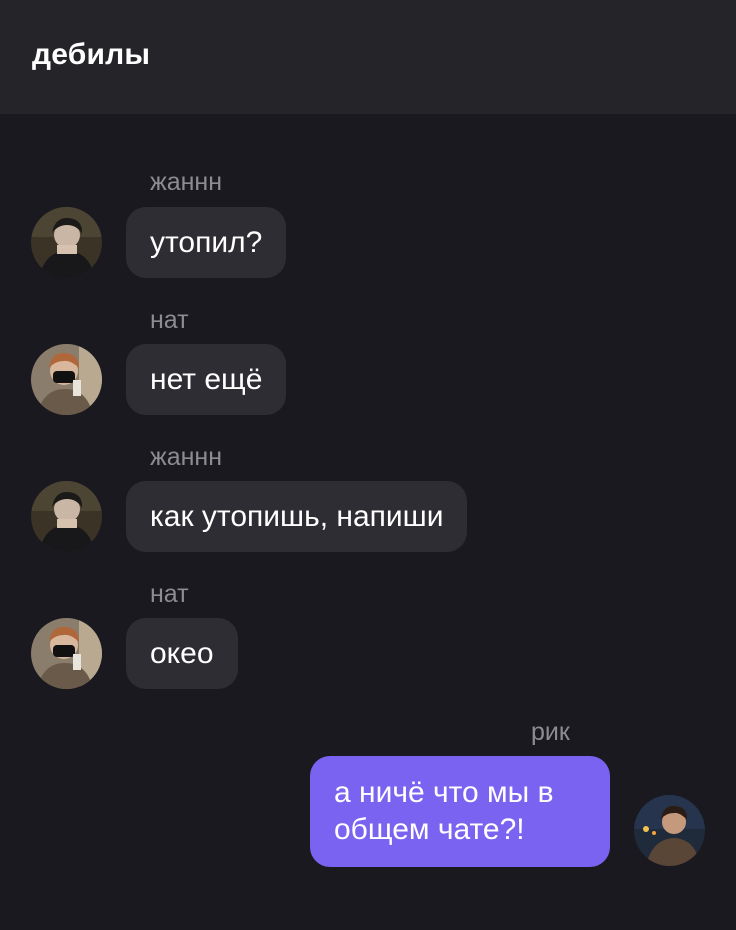 The width and height of the screenshot is (736, 930). Describe the element at coordinates (368, 57) in the screenshot. I see `chat-header: дебилы` at that location.